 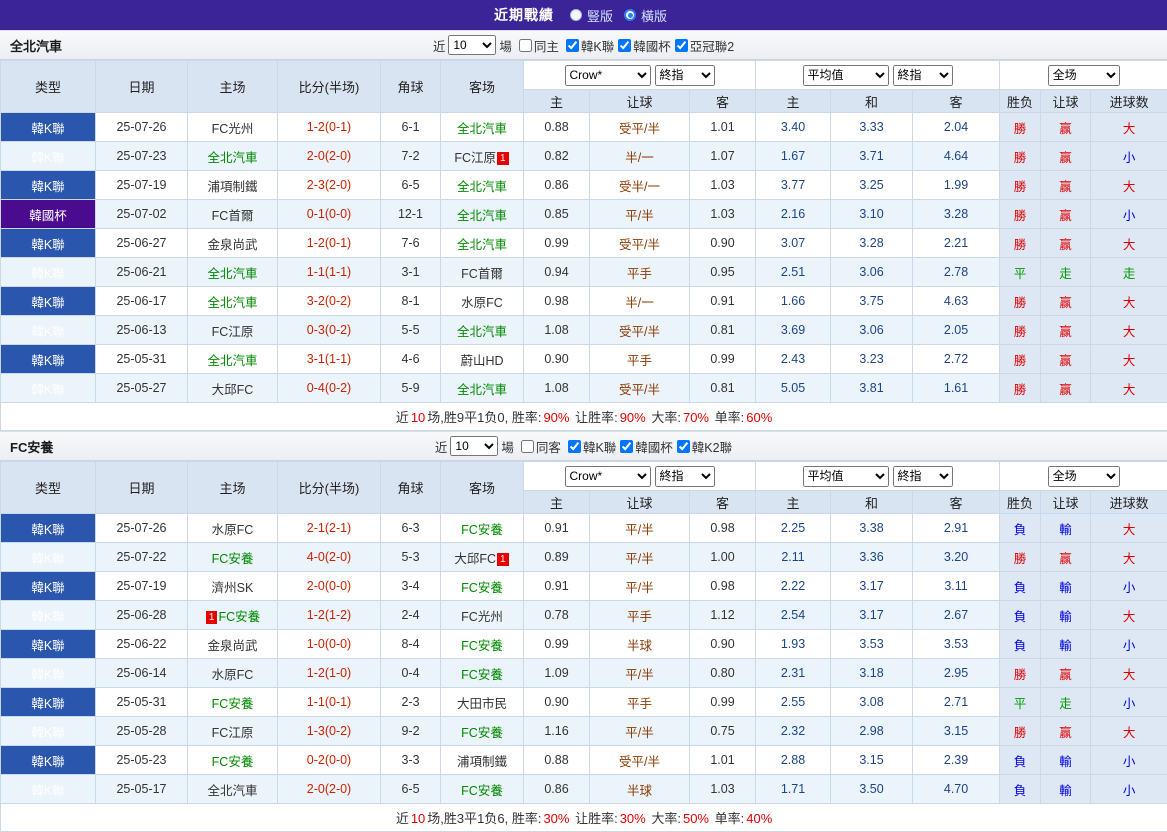 What do you see at coordinates (411, 644) in the screenshot?
I see `corner-cell: 8-4` at bounding box center [411, 644].